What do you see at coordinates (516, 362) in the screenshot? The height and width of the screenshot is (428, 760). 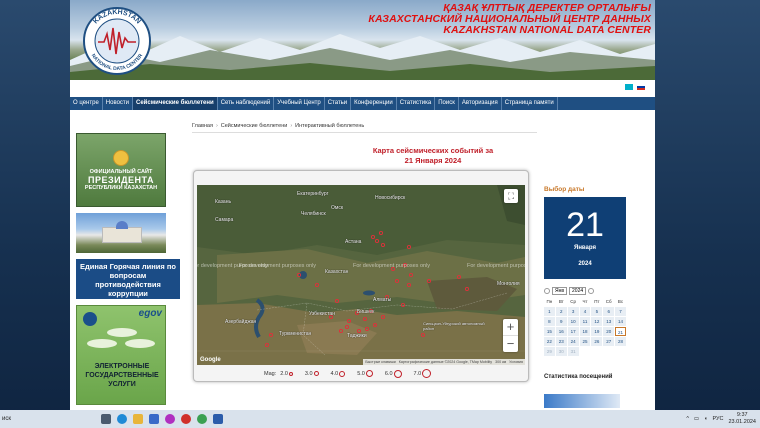 I see `terms-link: Условия` at bounding box center [516, 362].